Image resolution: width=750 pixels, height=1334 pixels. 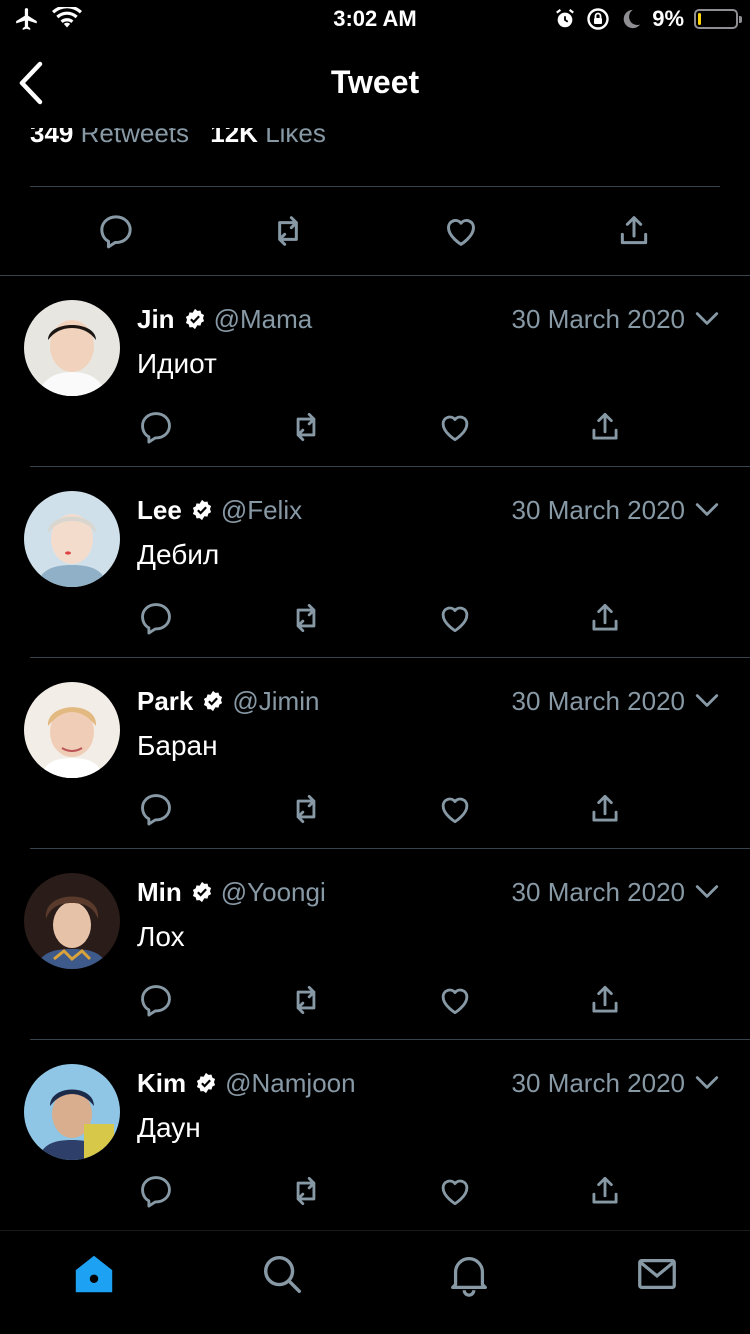 What do you see at coordinates (631, 19) in the screenshot?
I see `moon-icon` at bounding box center [631, 19].